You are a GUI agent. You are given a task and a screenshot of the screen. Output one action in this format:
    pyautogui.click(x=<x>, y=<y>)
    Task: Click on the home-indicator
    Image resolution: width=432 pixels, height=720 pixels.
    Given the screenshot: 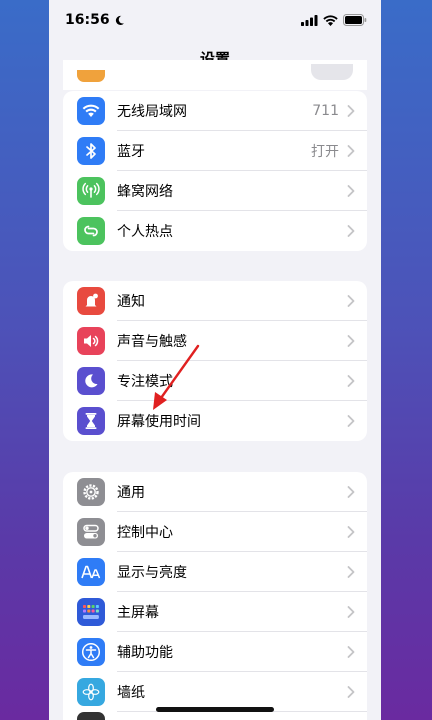 What is the action you would take?
    pyautogui.click(x=215, y=709)
    